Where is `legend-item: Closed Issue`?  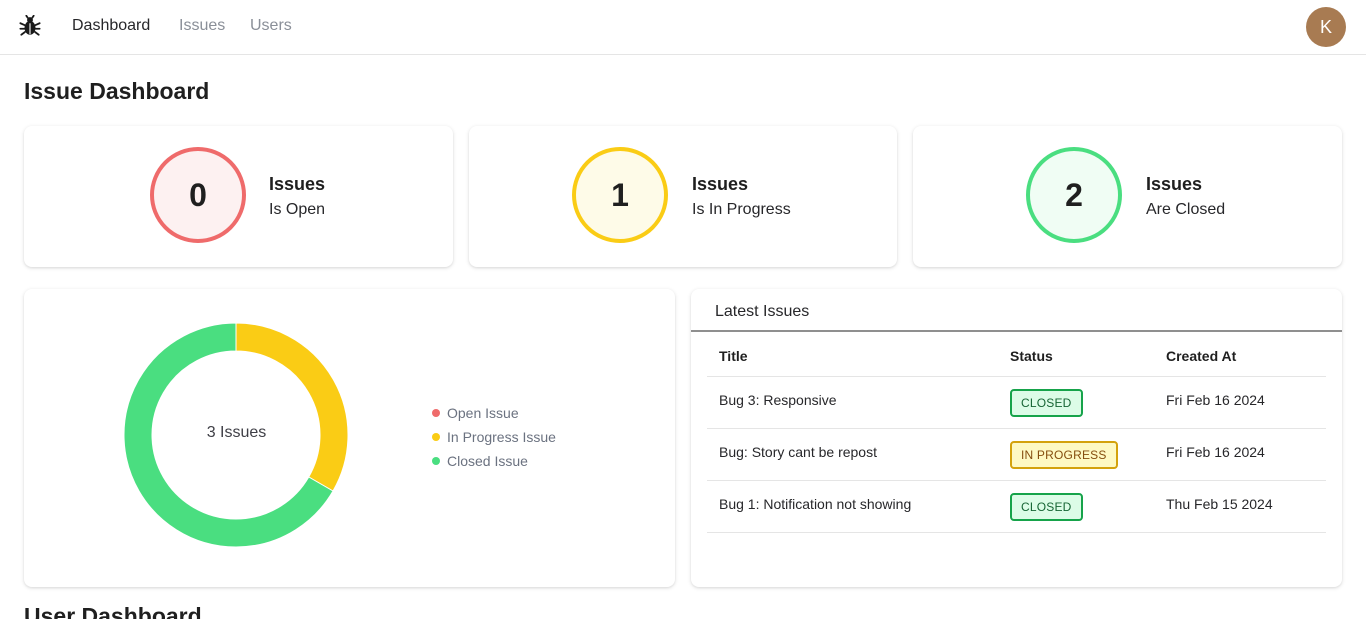 legend-item: Closed Issue is located at coordinates (494, 461).